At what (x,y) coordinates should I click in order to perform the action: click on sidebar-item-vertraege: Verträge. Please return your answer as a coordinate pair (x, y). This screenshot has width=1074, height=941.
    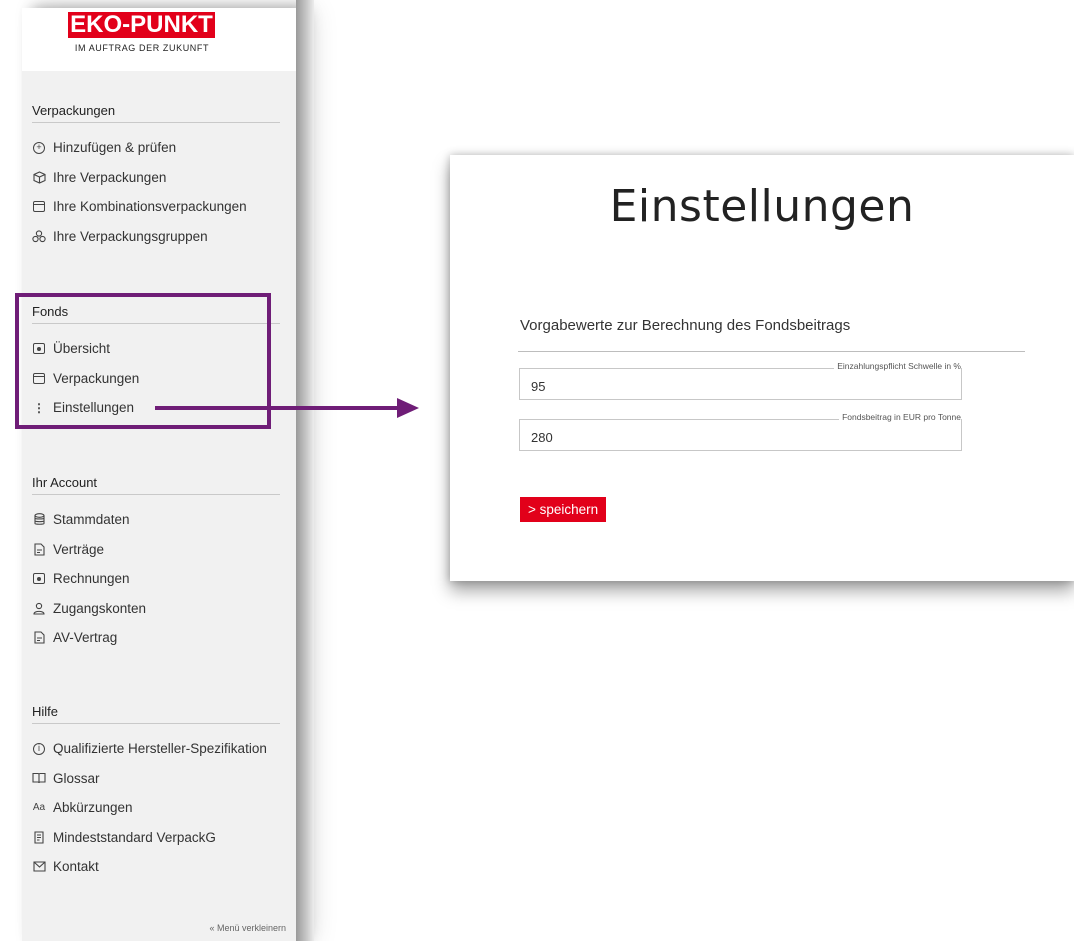
    Looking at the image, I should click on (156, 550).